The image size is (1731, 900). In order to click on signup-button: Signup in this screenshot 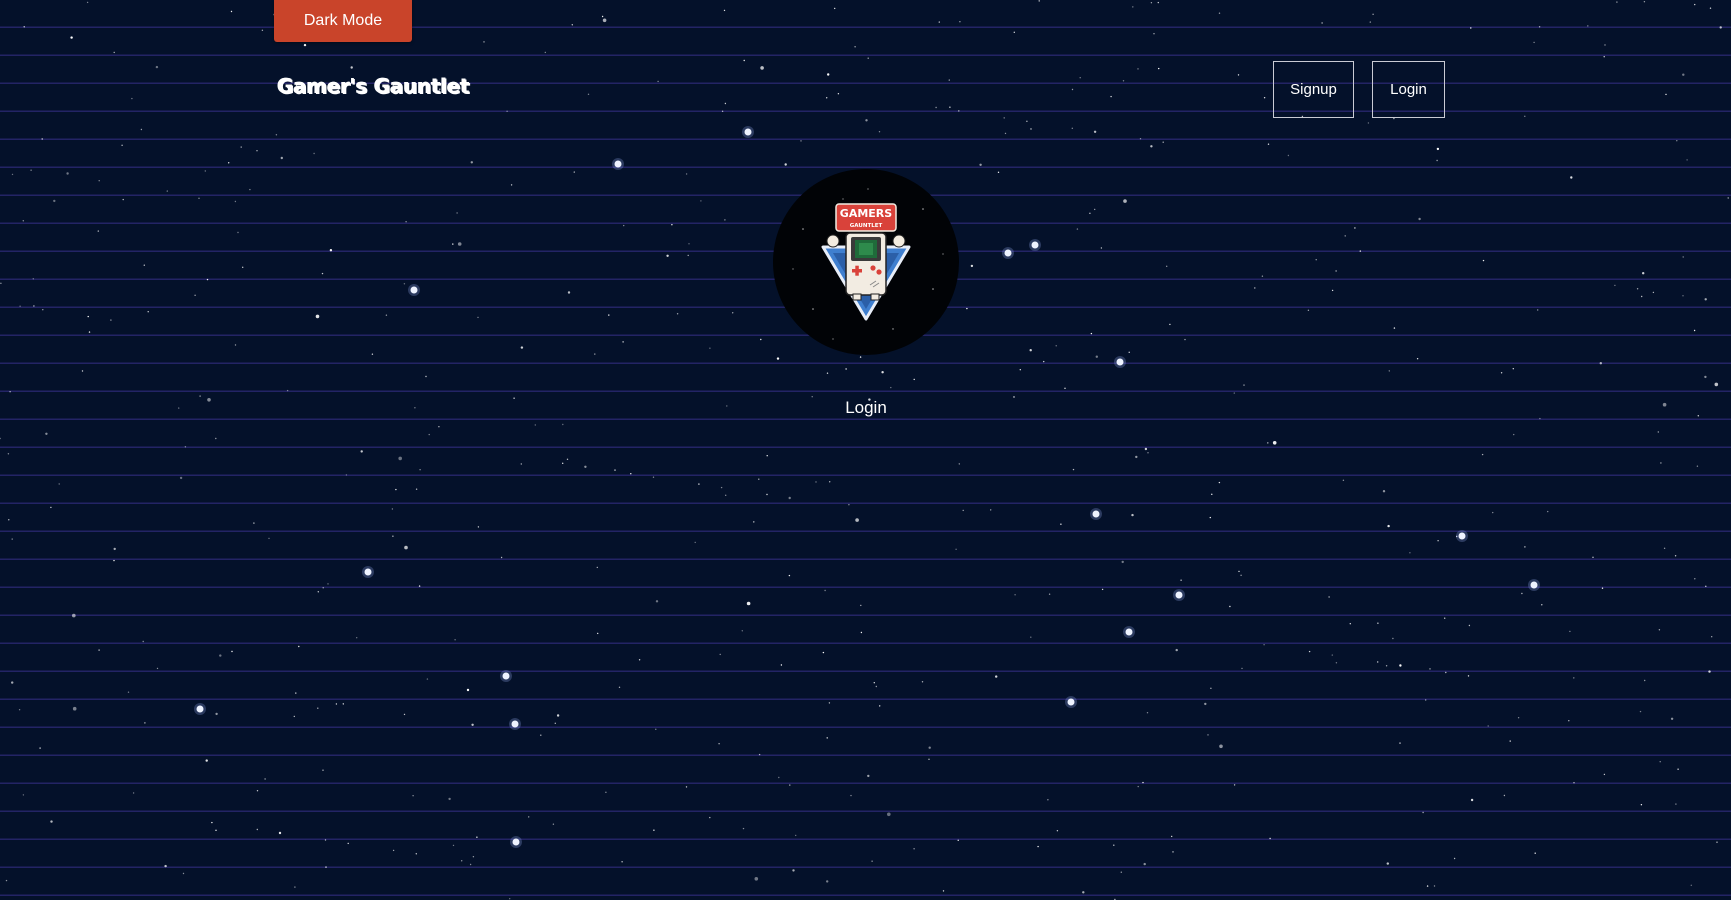, I will do `click(1313, 89)`.